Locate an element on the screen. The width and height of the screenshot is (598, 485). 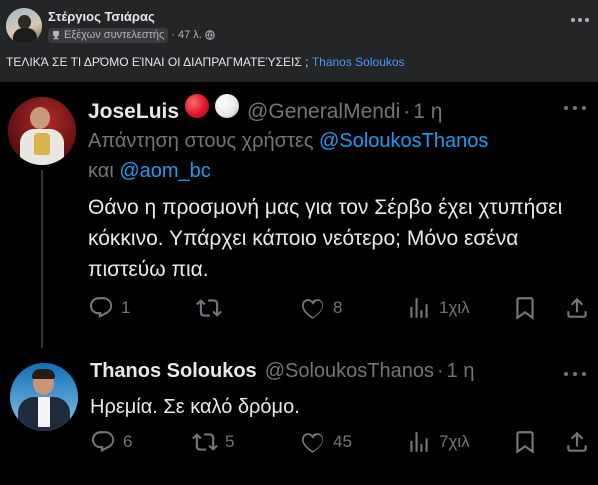
trophy-icon is located at coordinates (56, 35).